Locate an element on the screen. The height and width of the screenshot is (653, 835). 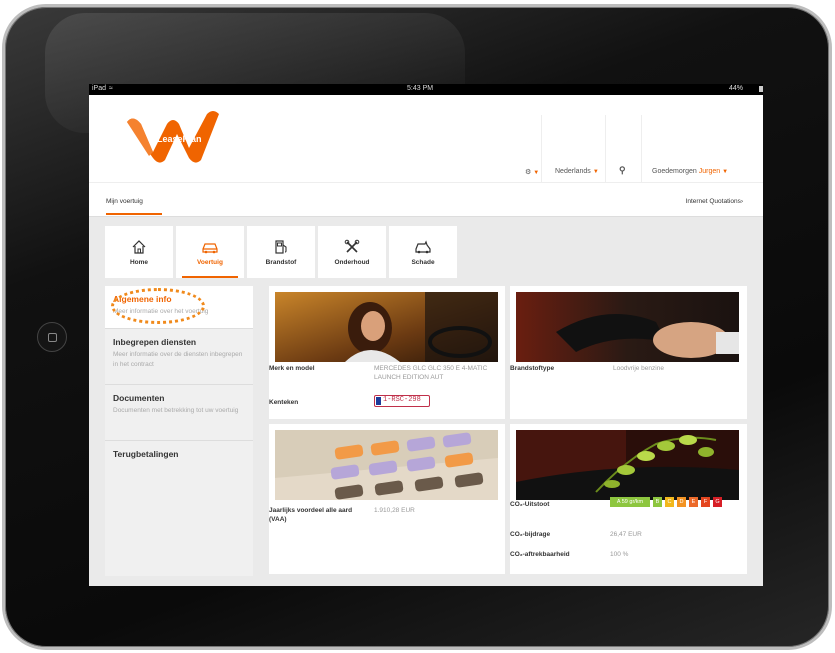
gear-icon: ⚙ is located at coordinates (528, 172).